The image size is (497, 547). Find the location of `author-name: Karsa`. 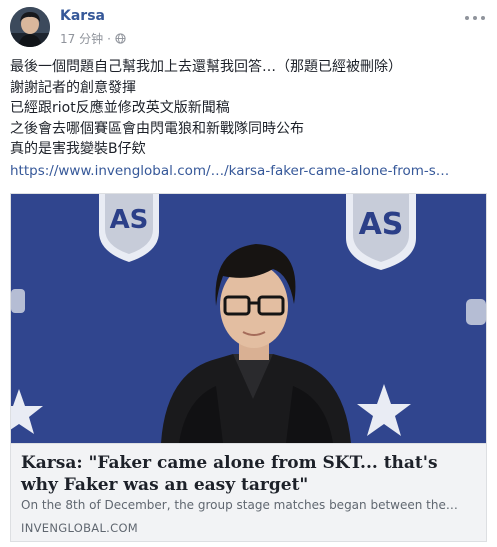

author-name: Karsa is located at coordinates (82, 16).